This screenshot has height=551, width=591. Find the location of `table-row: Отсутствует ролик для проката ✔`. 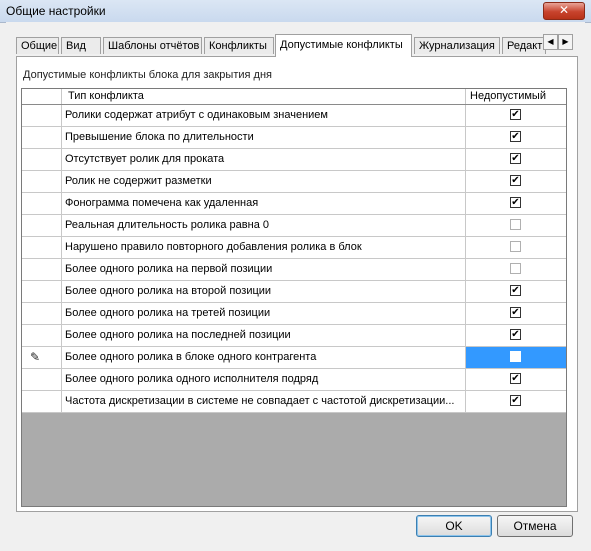

table-row: Отсутствует ролик для проката ✔ is located at coordinates (294, 160).